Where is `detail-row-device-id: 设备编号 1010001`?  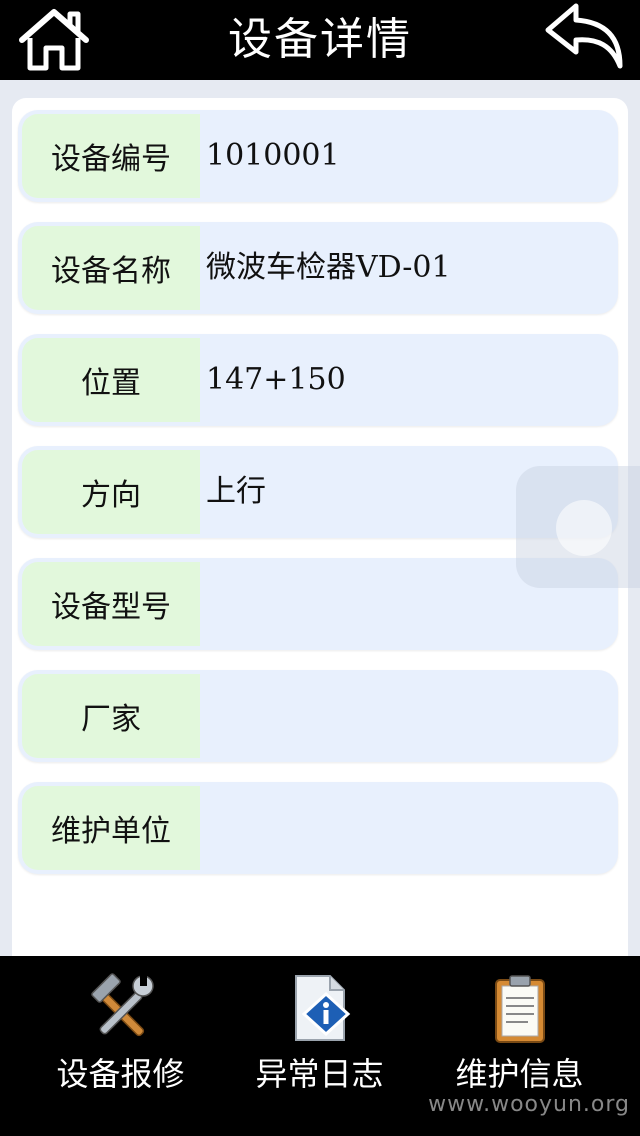
detail-row-device-id: 设备编号 1010001 is located at coordinates (318, 156).